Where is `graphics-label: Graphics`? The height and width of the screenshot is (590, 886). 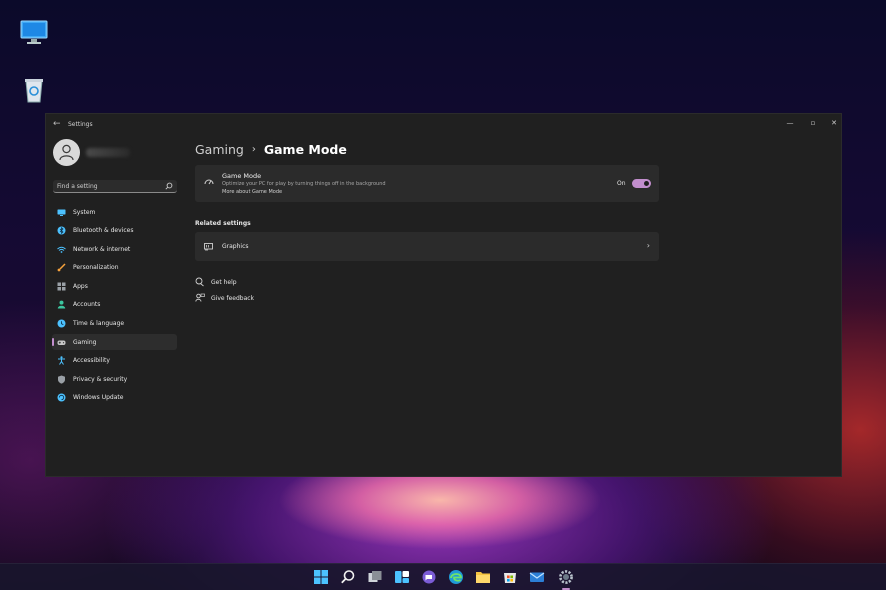
graphics-label: Graphics is located at coordinates (235, 246).